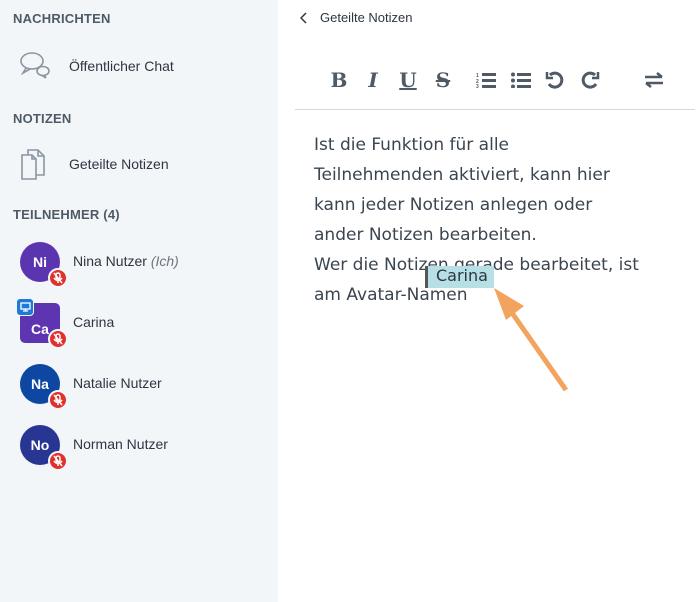  I want to click on undo-button, so click(555, 80).